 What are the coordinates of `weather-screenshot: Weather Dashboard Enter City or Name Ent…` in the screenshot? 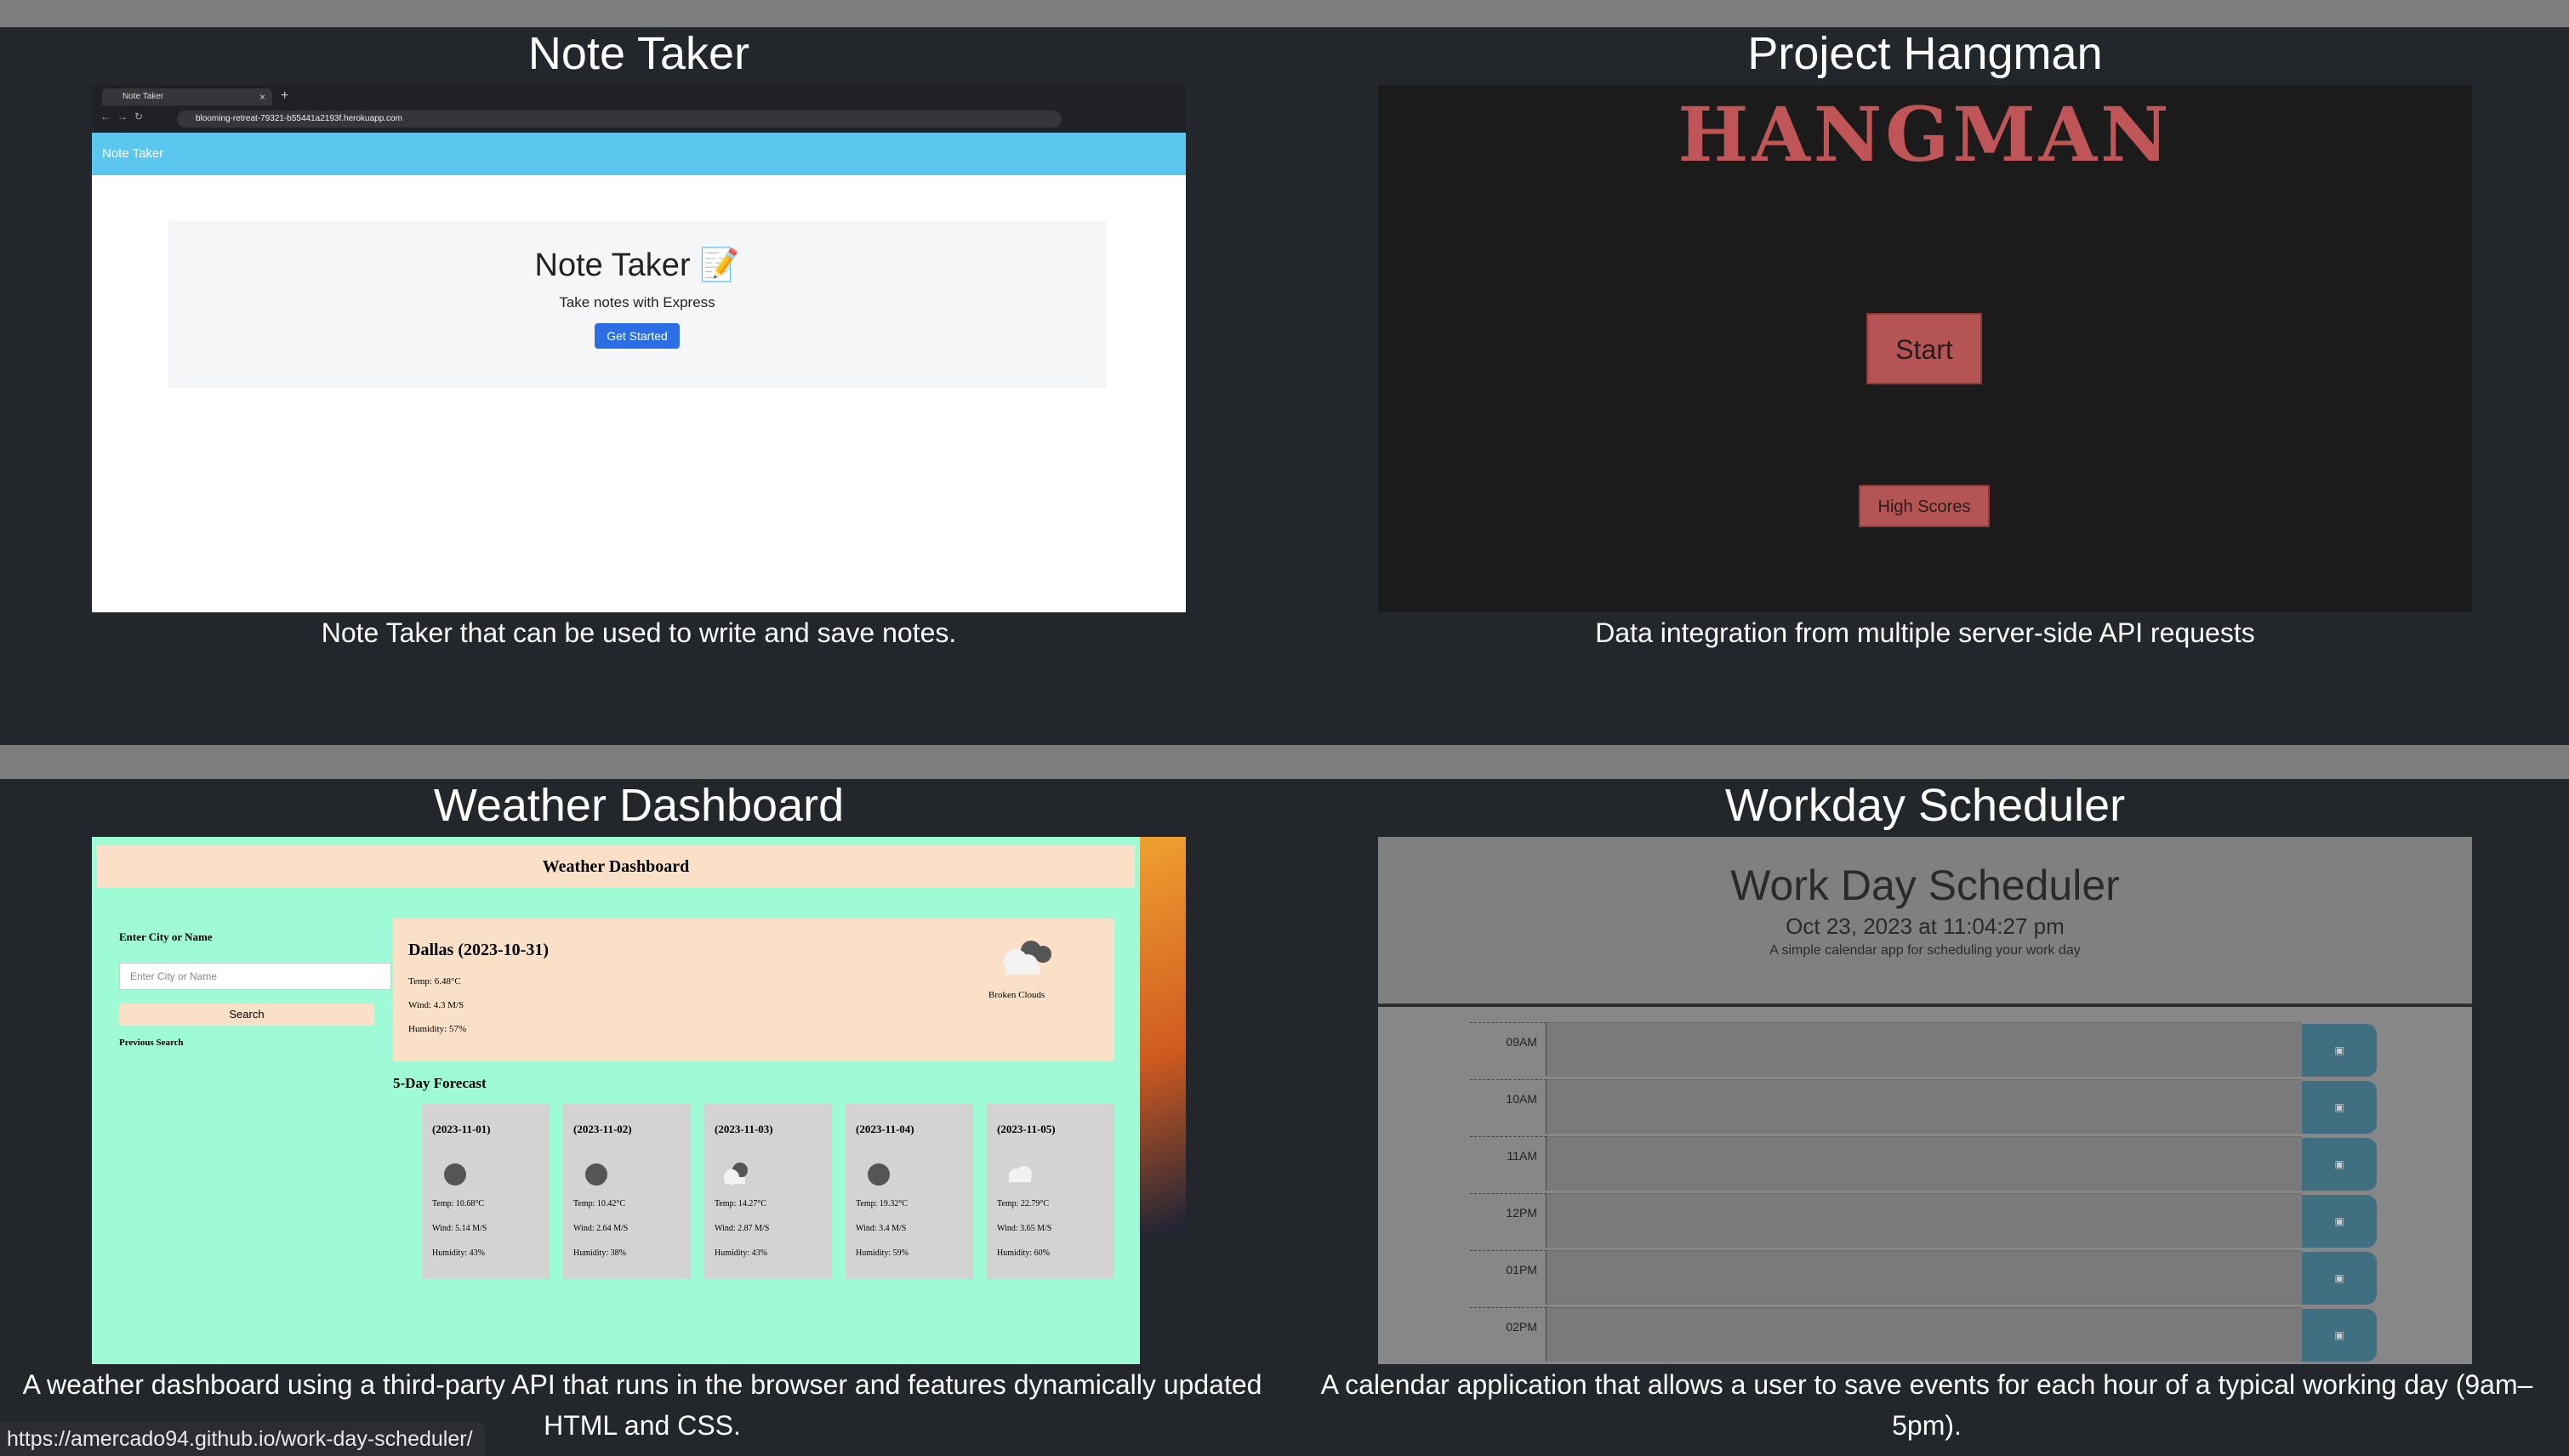 It's located at (616, 1100).